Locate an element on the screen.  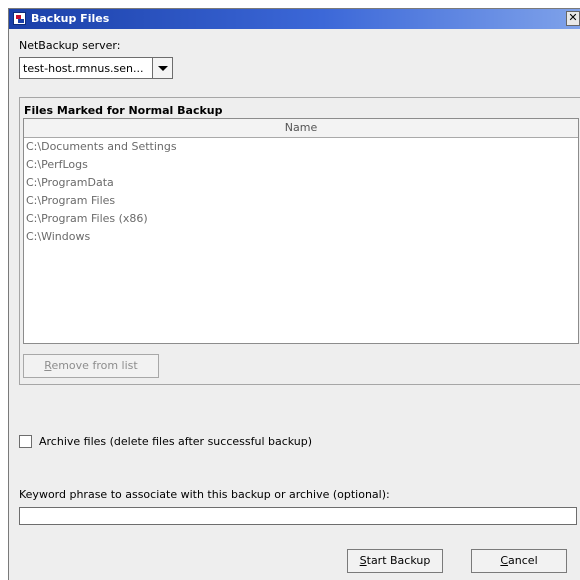
cancel-button-label: ancel is located at coordinates (523, 560).